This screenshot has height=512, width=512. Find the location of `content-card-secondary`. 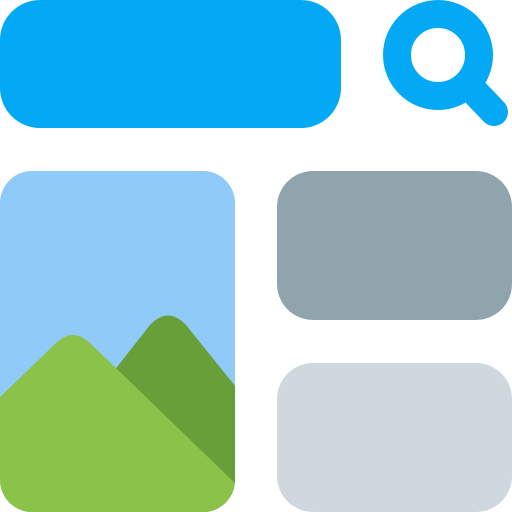

content-card-secondary is located at coordinates (394, 437).